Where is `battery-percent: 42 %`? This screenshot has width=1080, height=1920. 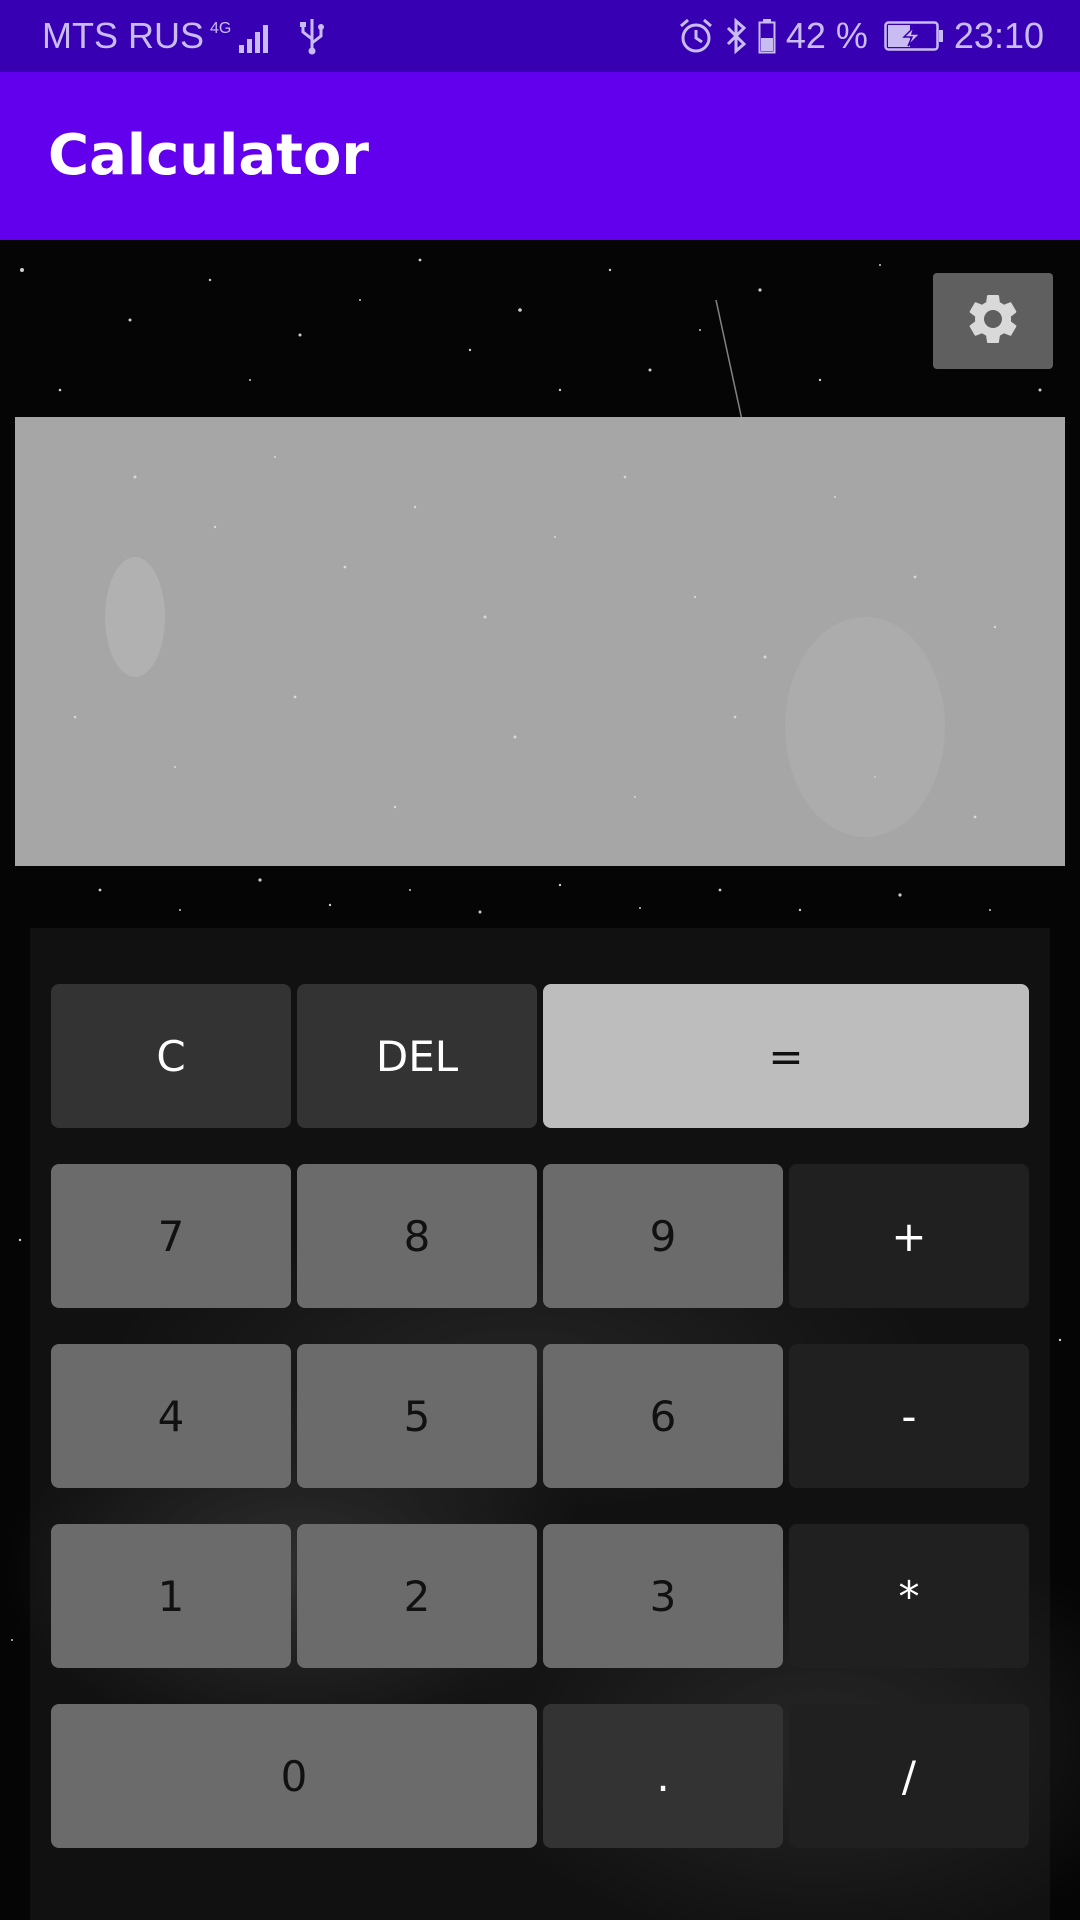 battery-percent: 42 % is located at coordinates (826, 35).